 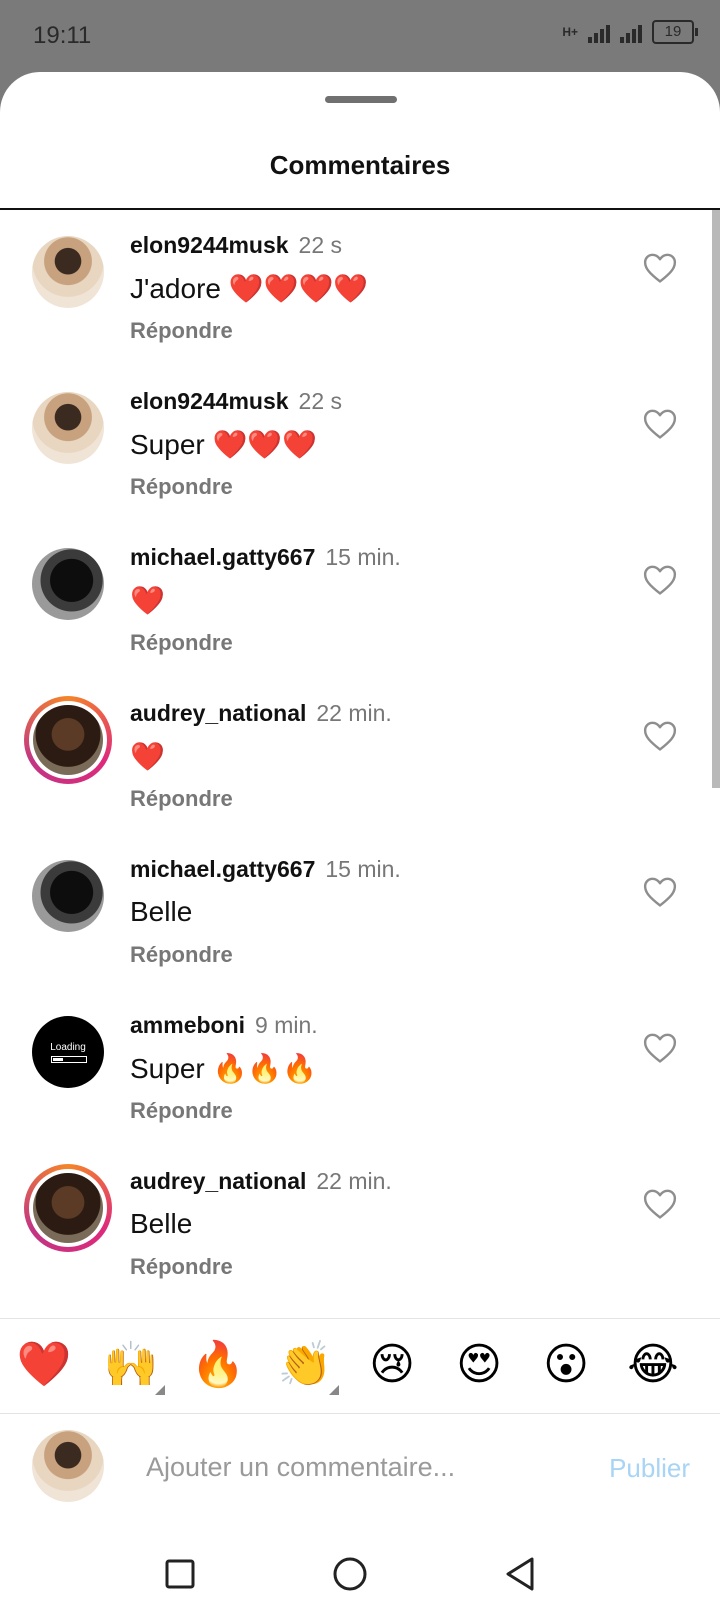 What do you see at coordinates (360, 758) in the screenshot?
I see `comment-row: audrey_national 22 min. ❤️ Répondre` at bounding box center [360, 758].